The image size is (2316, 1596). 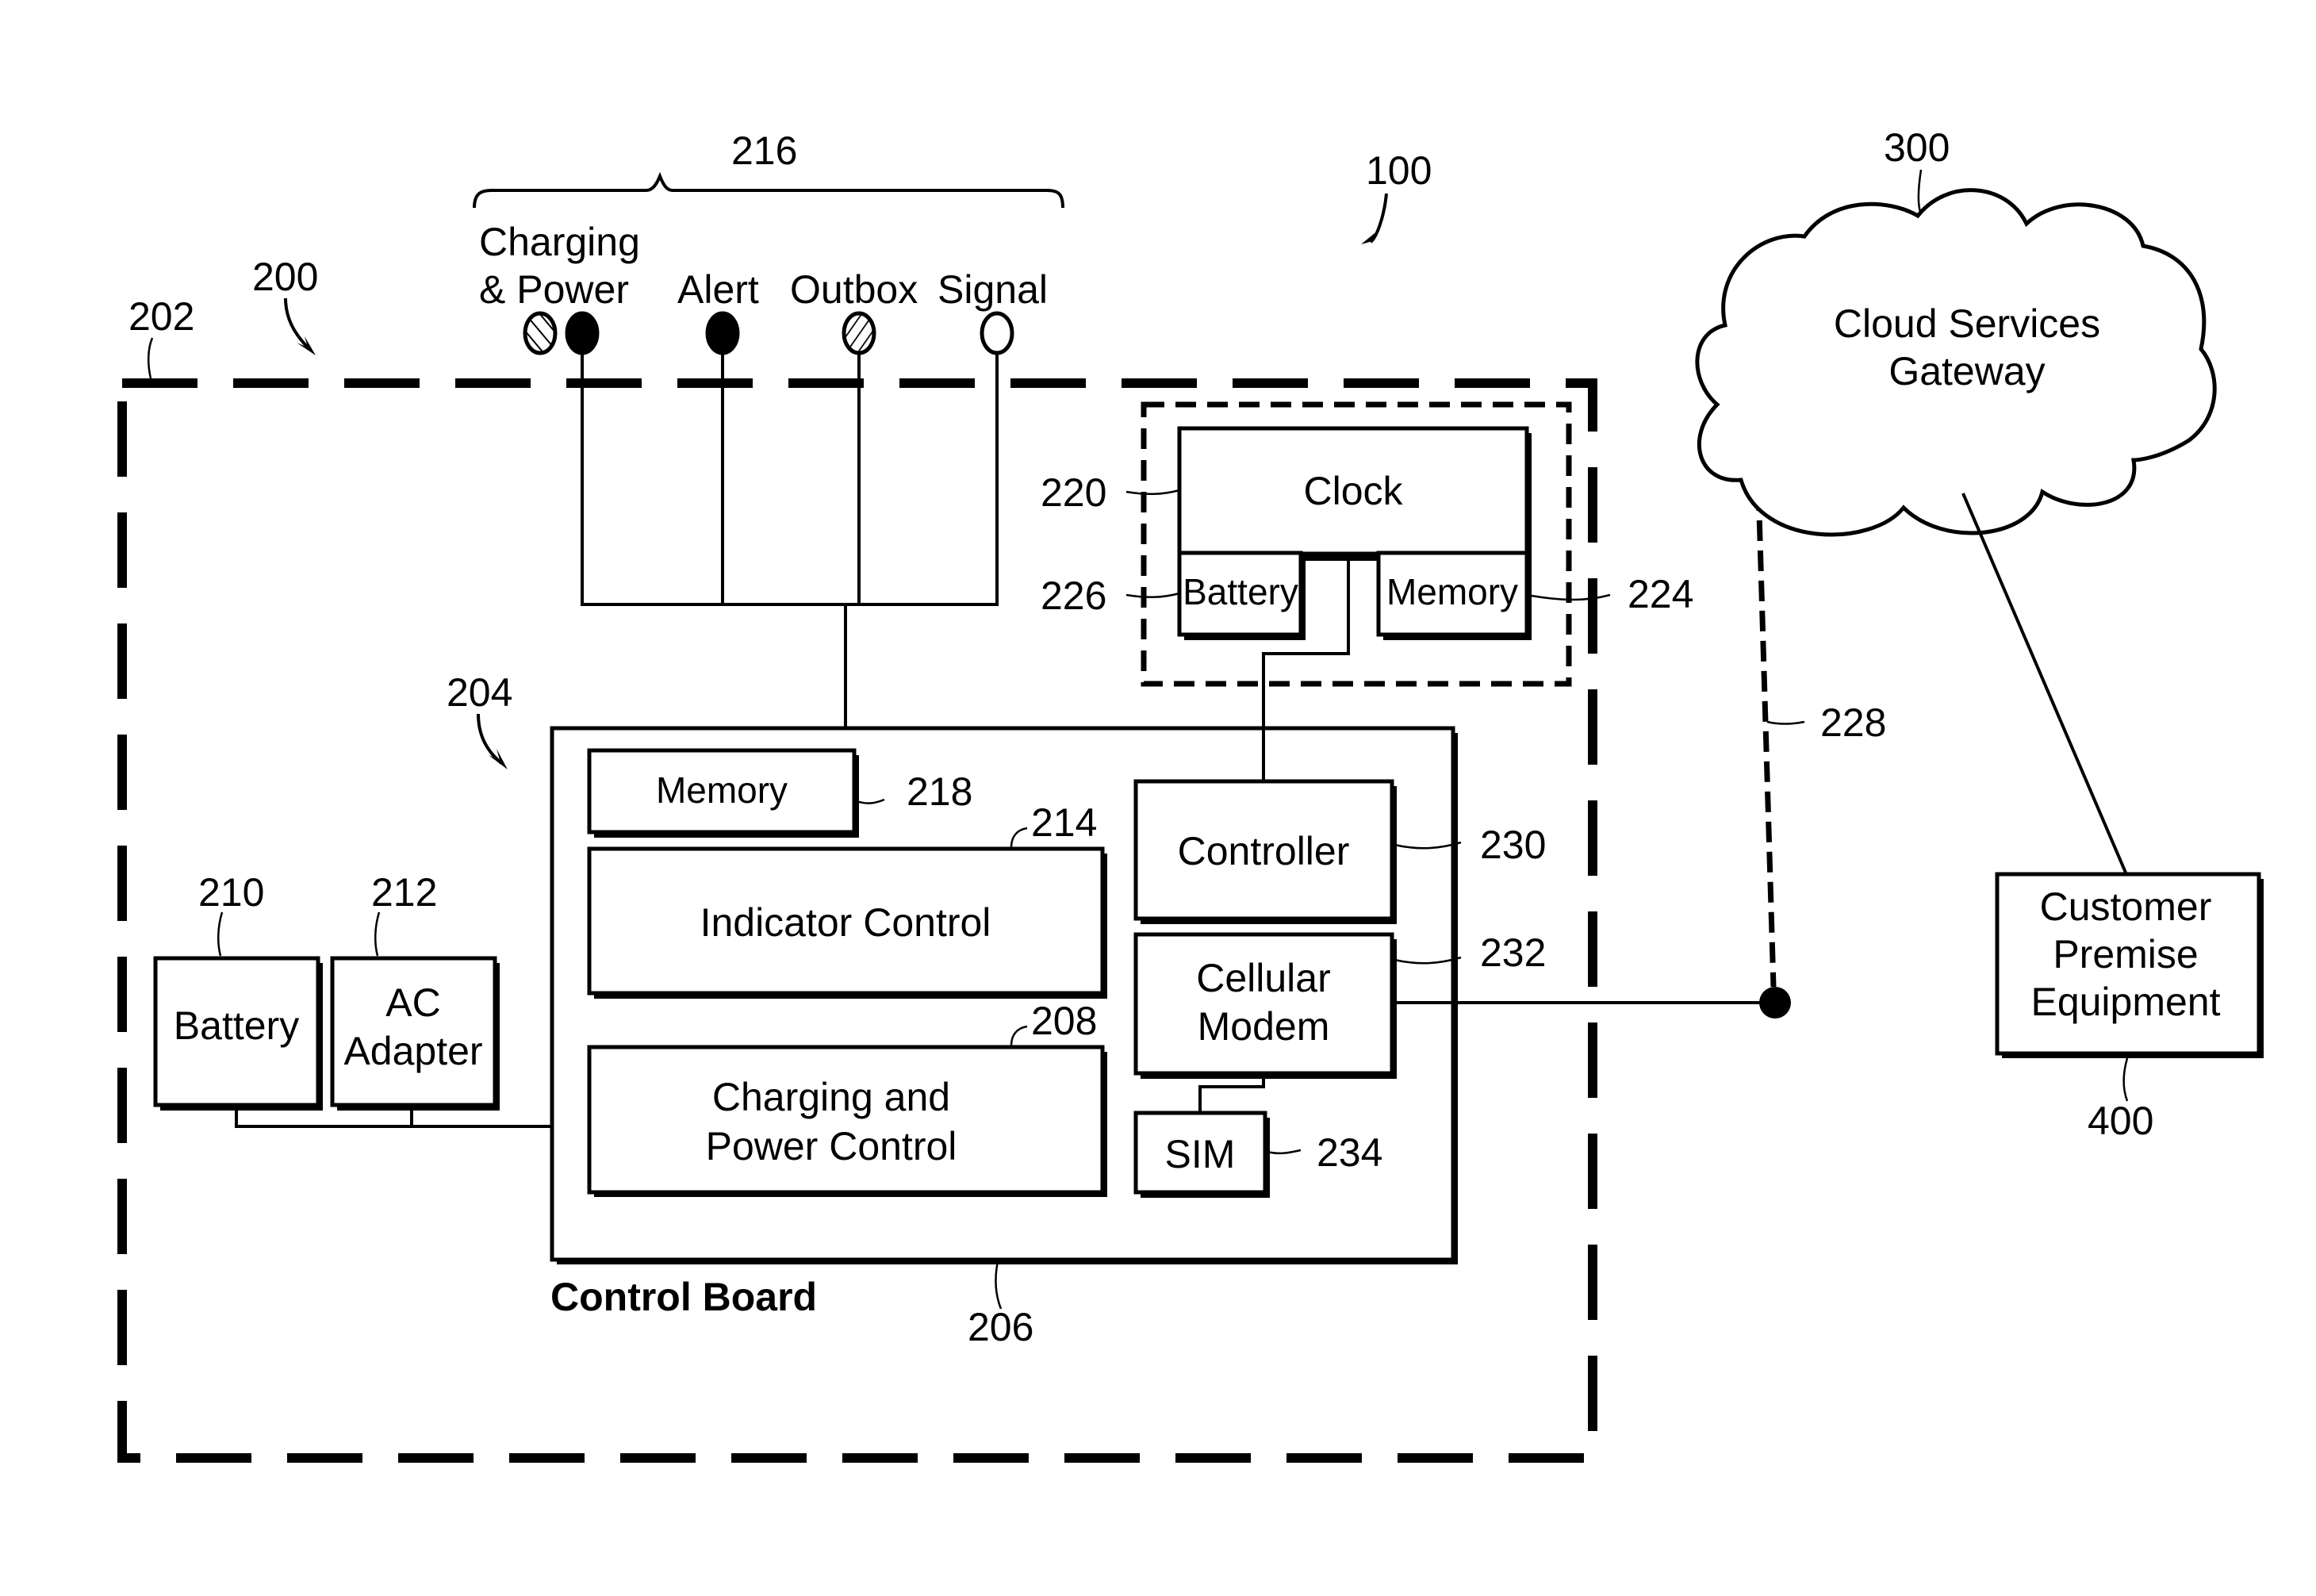 What do you see at coordinates (479, 719) in the screenshot?
I see `board-assembly-reference: 204` at bounding box center [479, 719].